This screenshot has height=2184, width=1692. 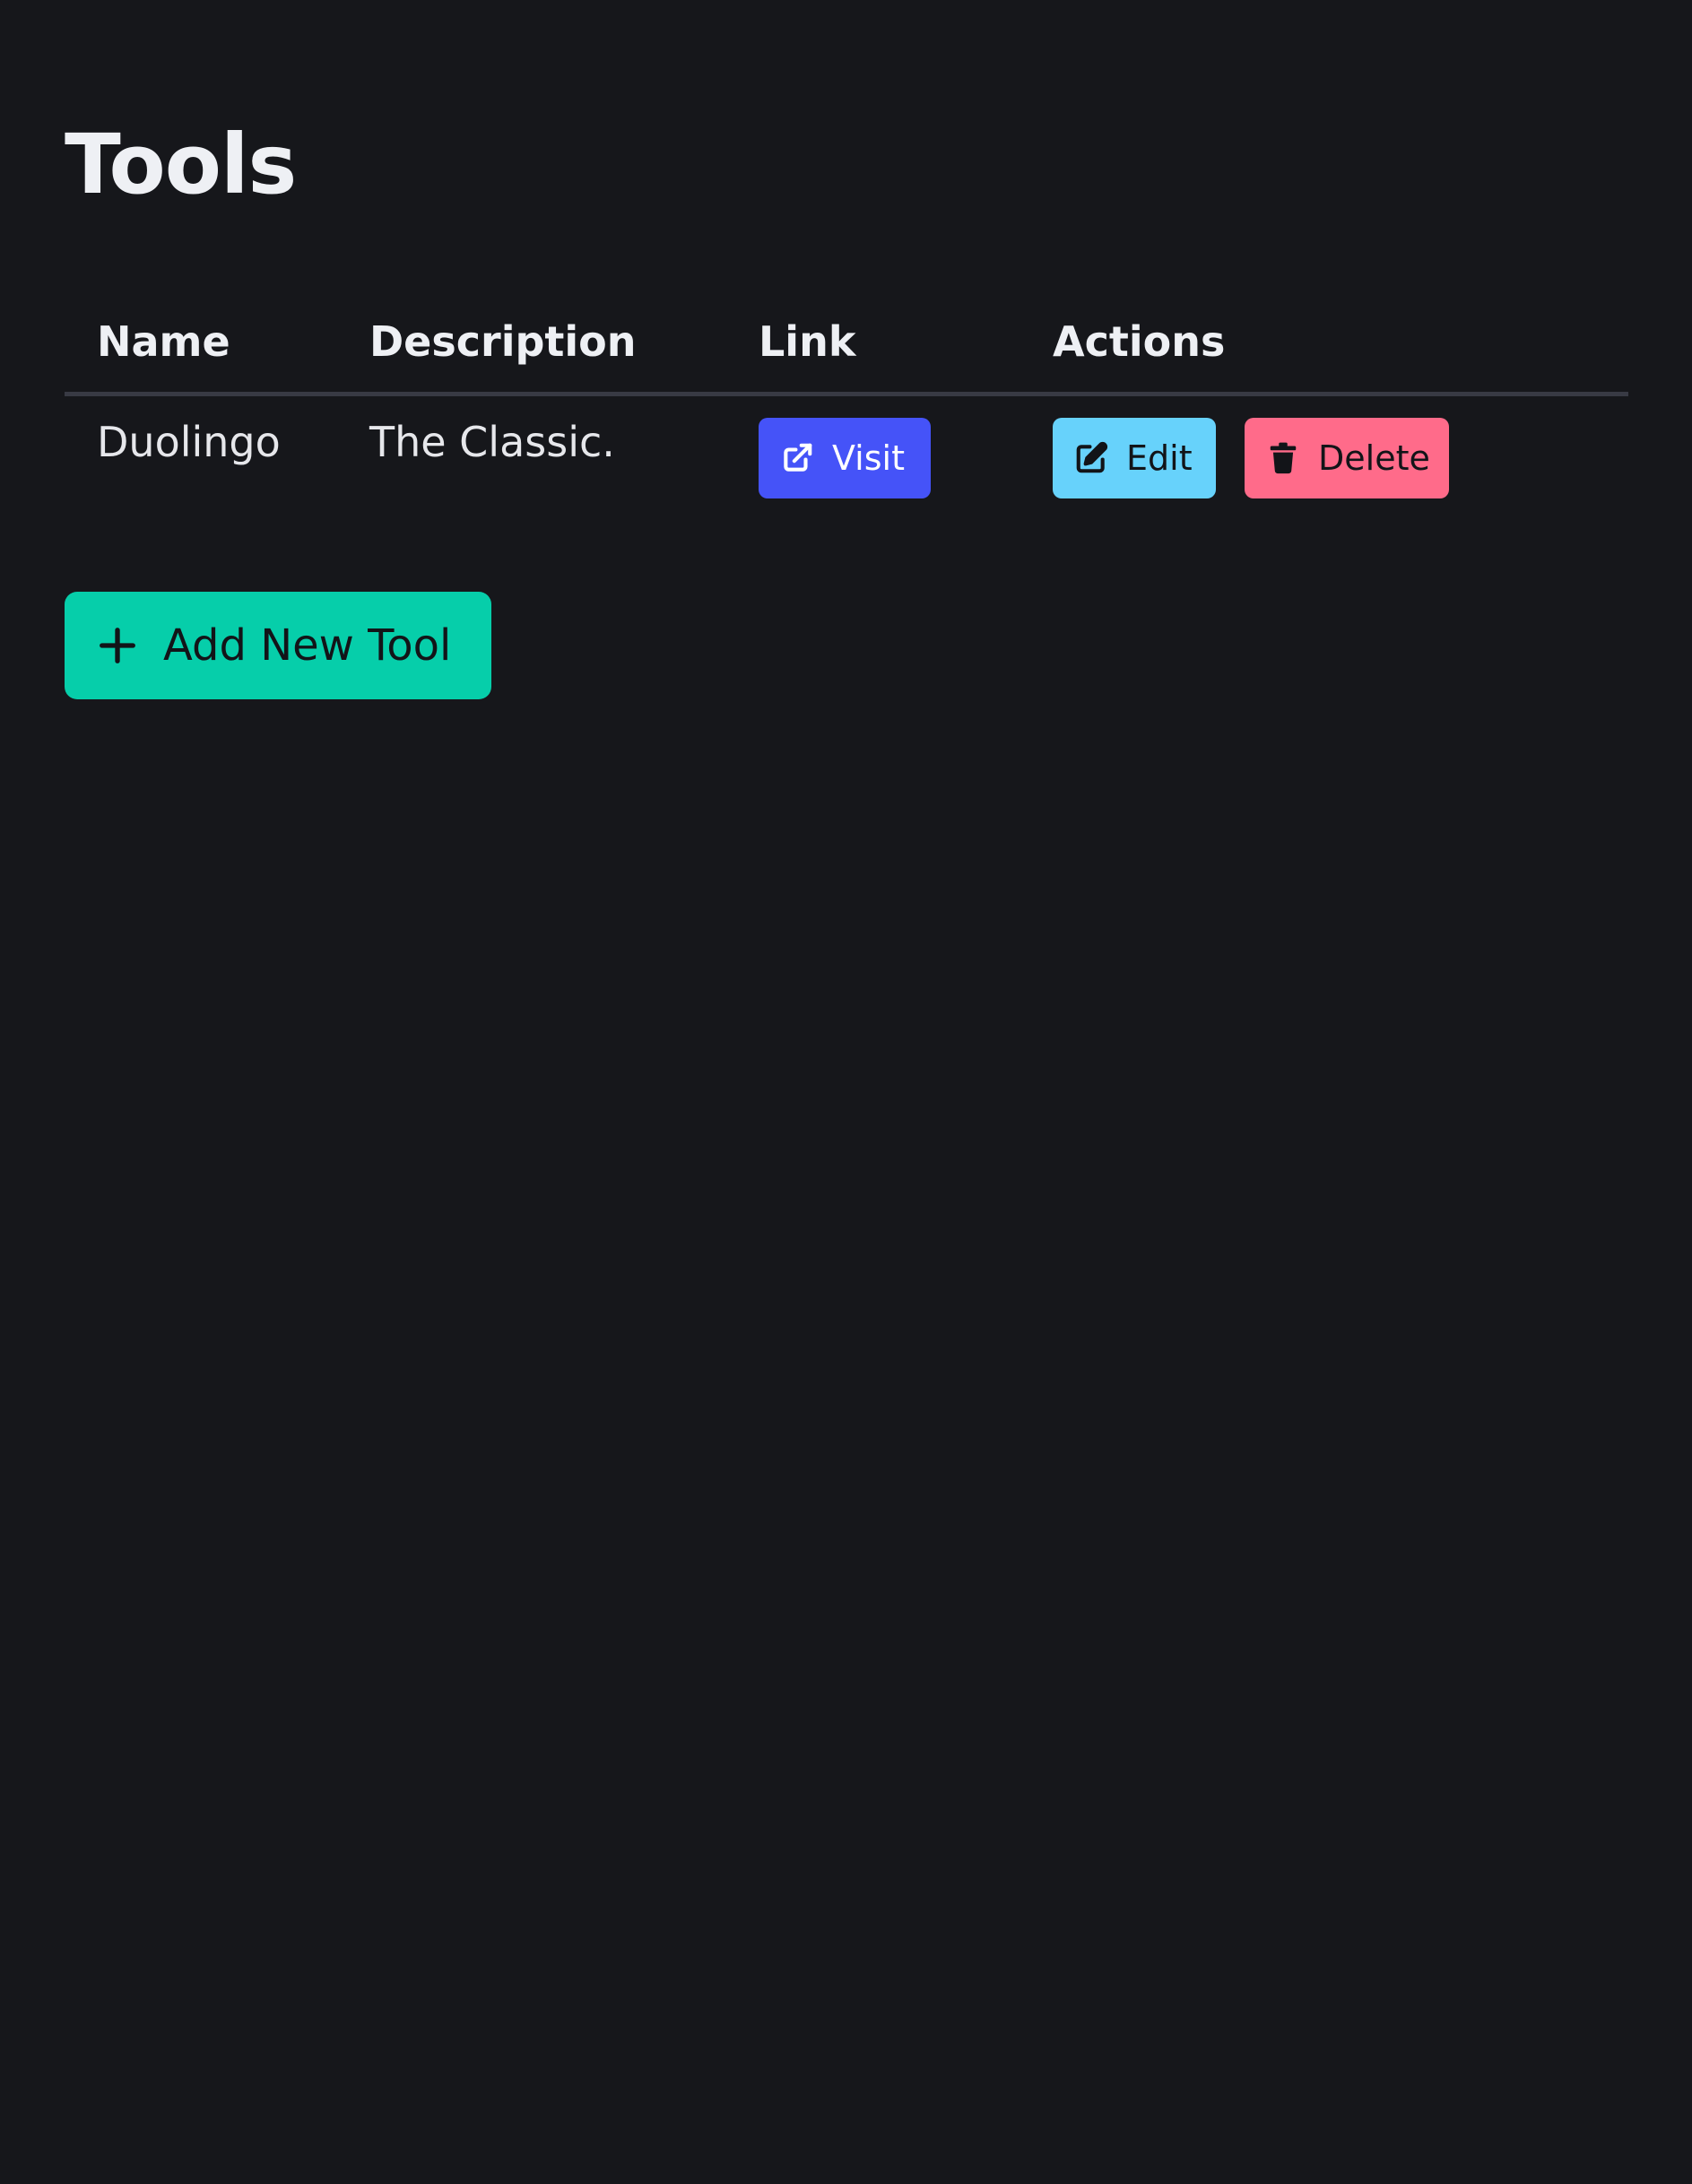 I want to click on column-header-name: Name, so click(x=201, y=346).